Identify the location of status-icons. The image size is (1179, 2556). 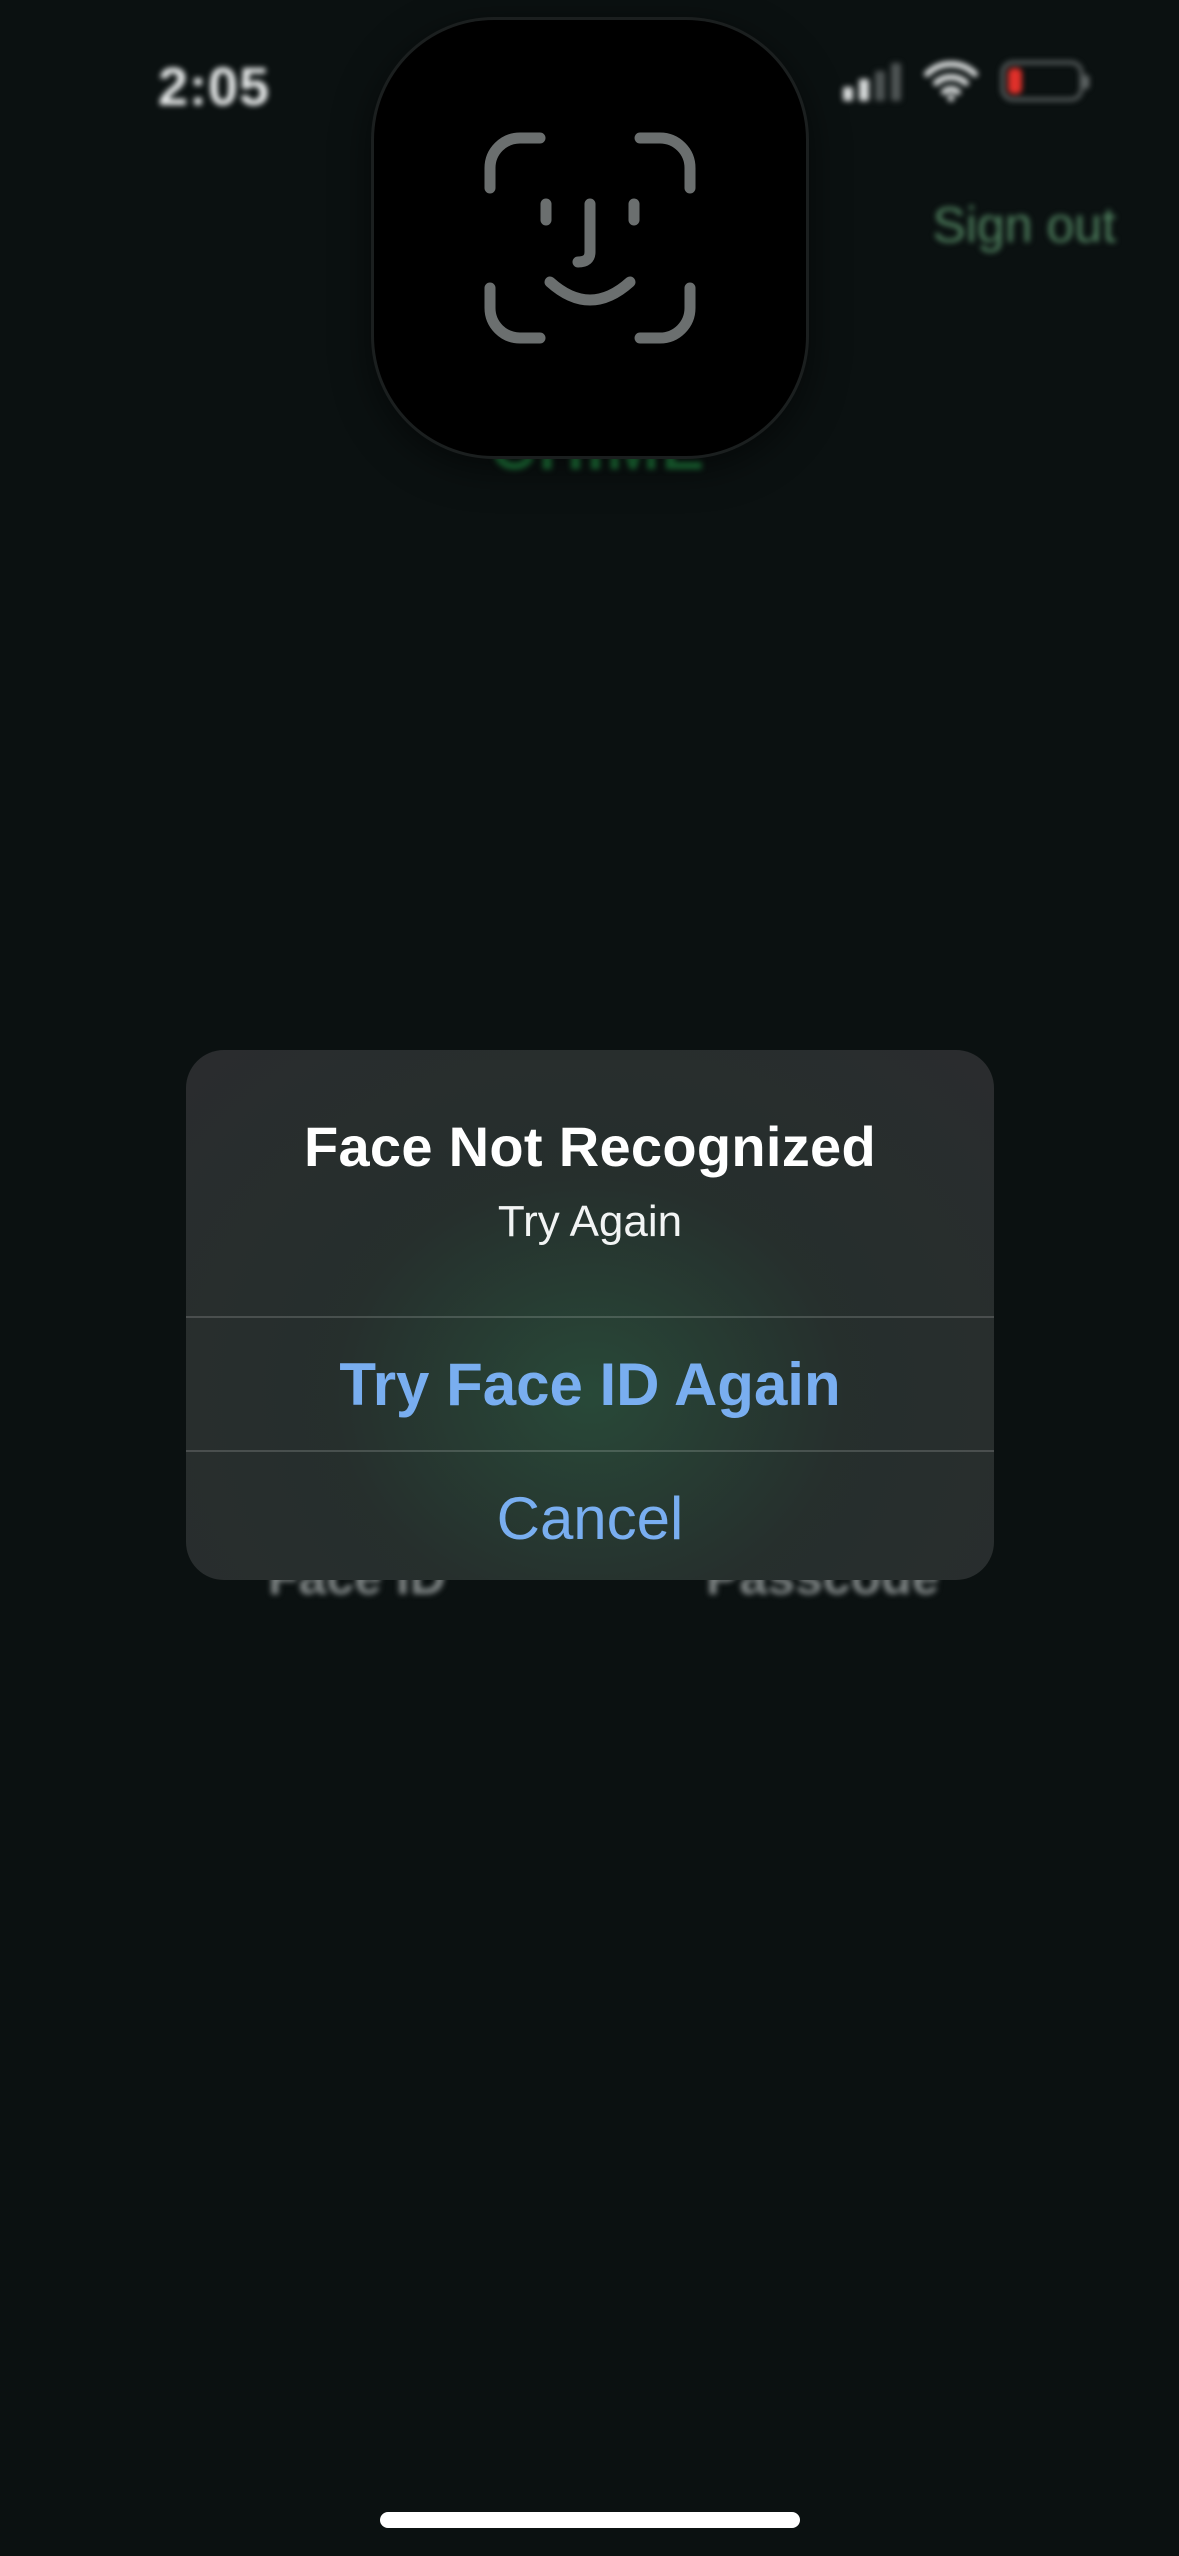
(966, 81).